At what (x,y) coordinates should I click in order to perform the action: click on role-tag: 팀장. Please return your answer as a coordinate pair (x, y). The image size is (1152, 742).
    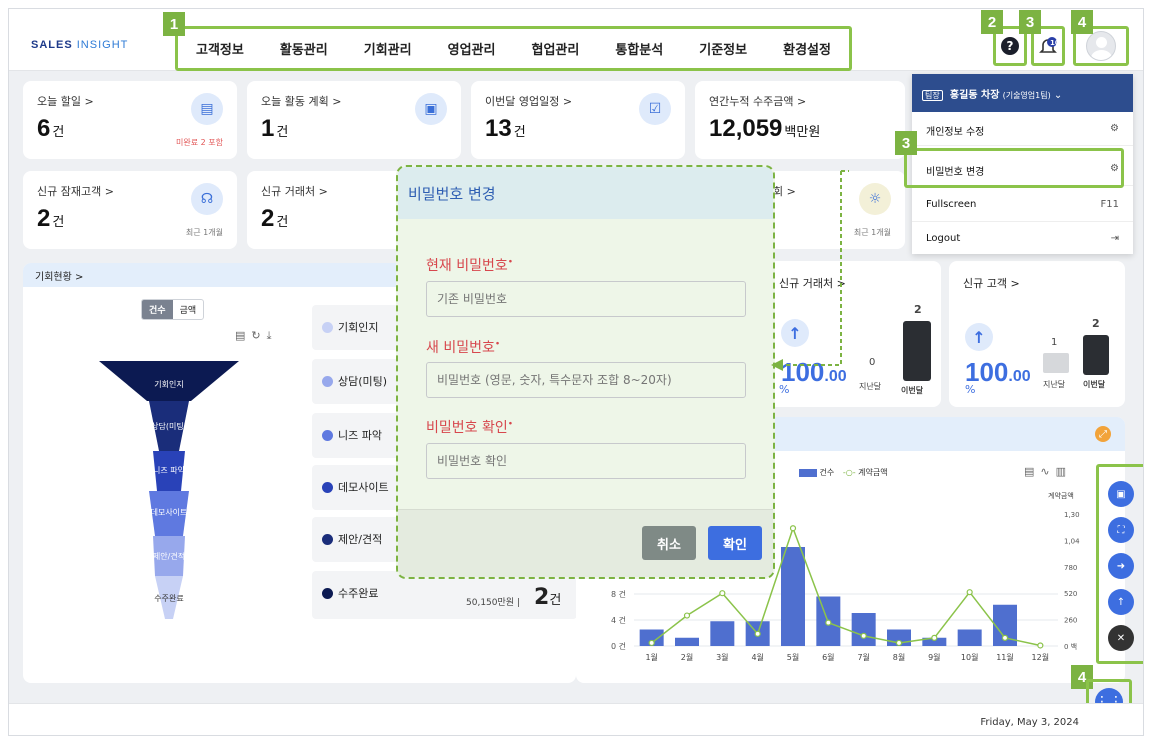
    Looking at the image, I should click on (932, 95).